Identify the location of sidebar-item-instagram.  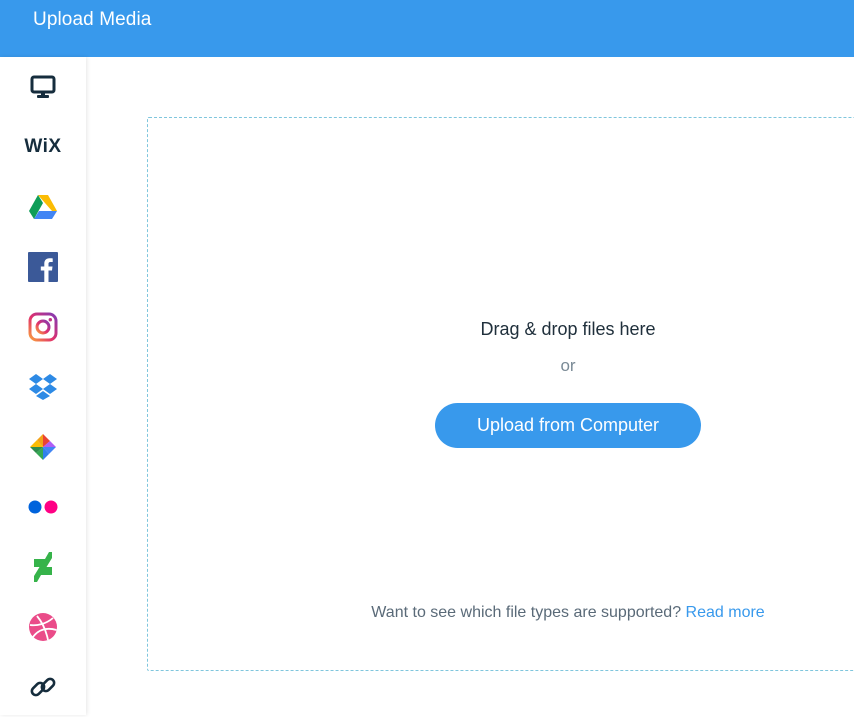
(43, 327).